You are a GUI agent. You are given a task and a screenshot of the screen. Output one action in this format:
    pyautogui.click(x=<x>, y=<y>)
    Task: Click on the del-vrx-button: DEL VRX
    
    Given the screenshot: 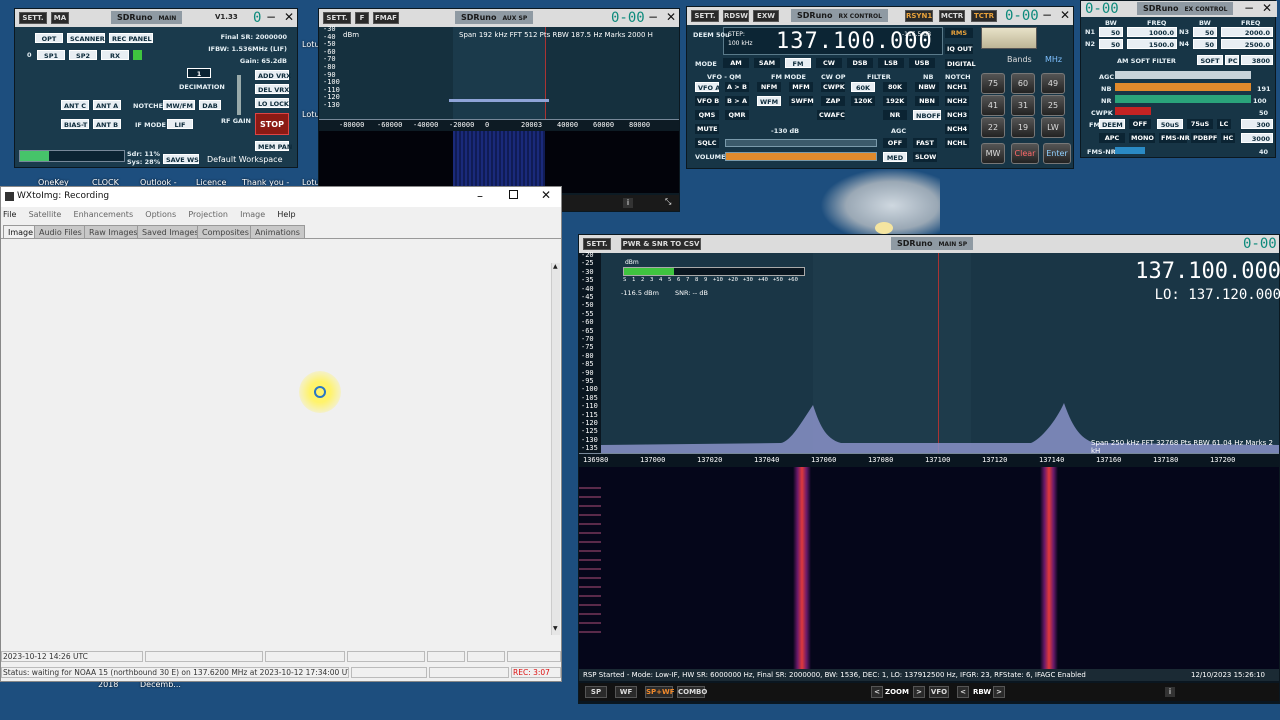 What is the action you would take?
    pyautogui.click(x=272, y=89)
    